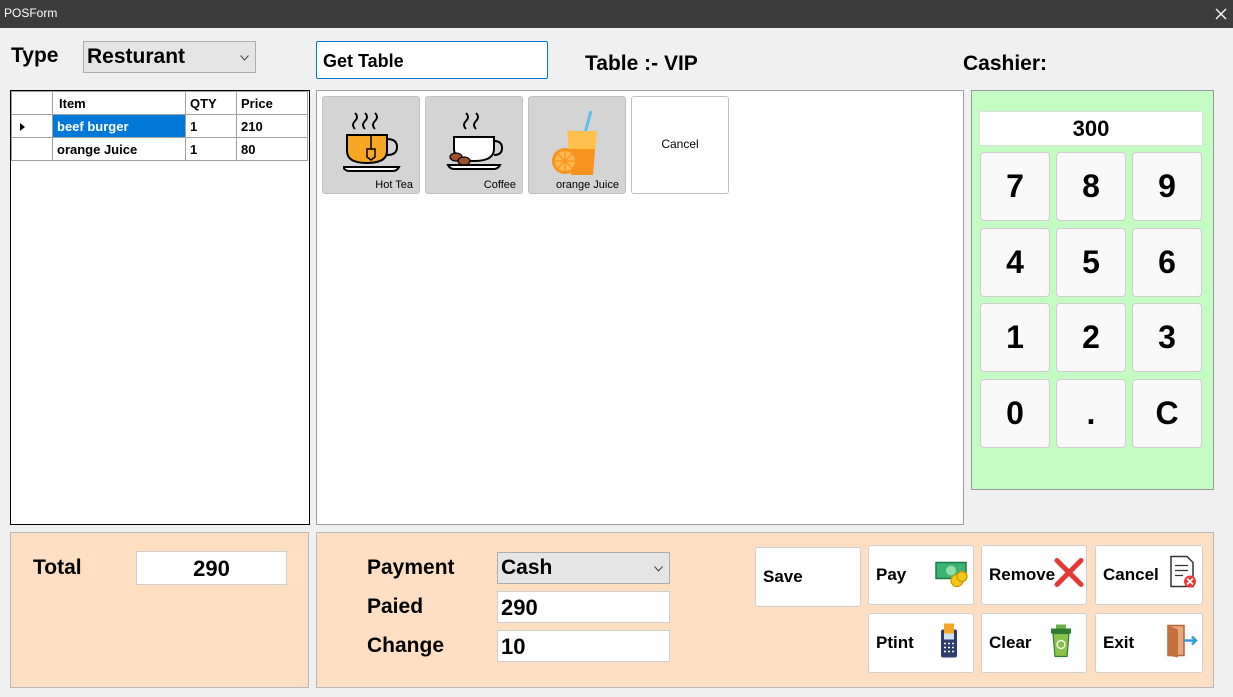  I want to click on remove-button: Remove, so click(1034, 575).